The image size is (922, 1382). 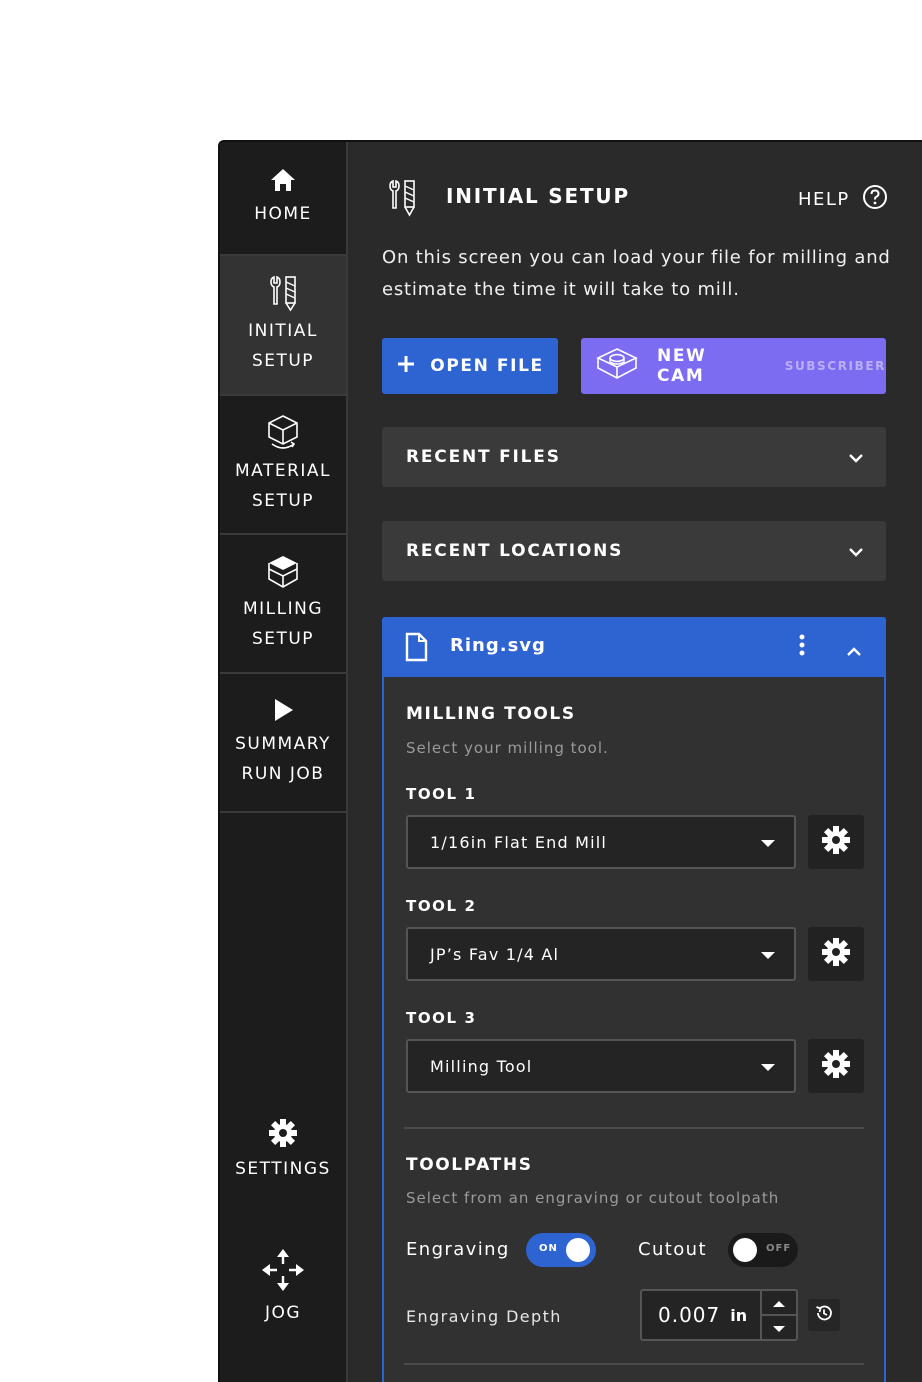 I want to click on sidebar-item-settings: SETTINGS, so click(x=283, y=1151).